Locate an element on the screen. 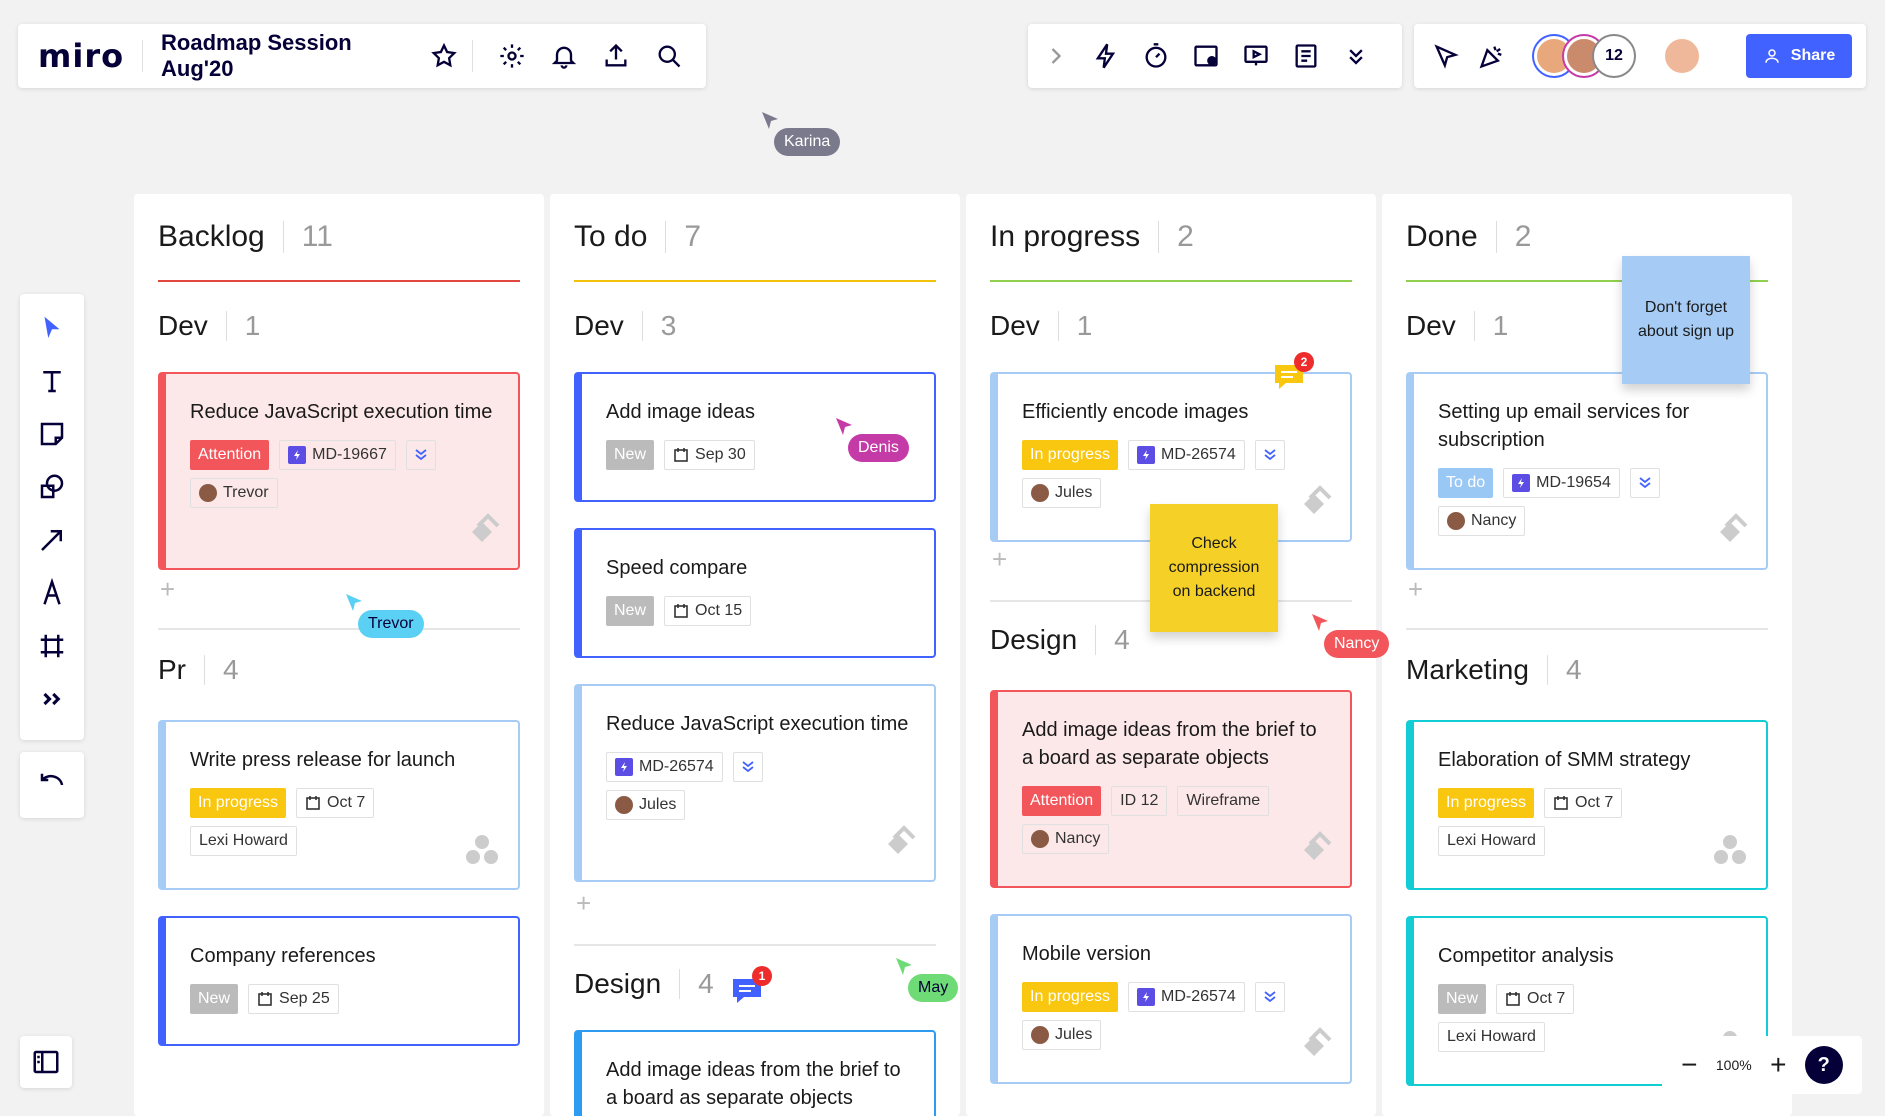 The width and height of the screenshot is (1885, 1116). chevron-right-icon is located at coordinates (1056, 56).